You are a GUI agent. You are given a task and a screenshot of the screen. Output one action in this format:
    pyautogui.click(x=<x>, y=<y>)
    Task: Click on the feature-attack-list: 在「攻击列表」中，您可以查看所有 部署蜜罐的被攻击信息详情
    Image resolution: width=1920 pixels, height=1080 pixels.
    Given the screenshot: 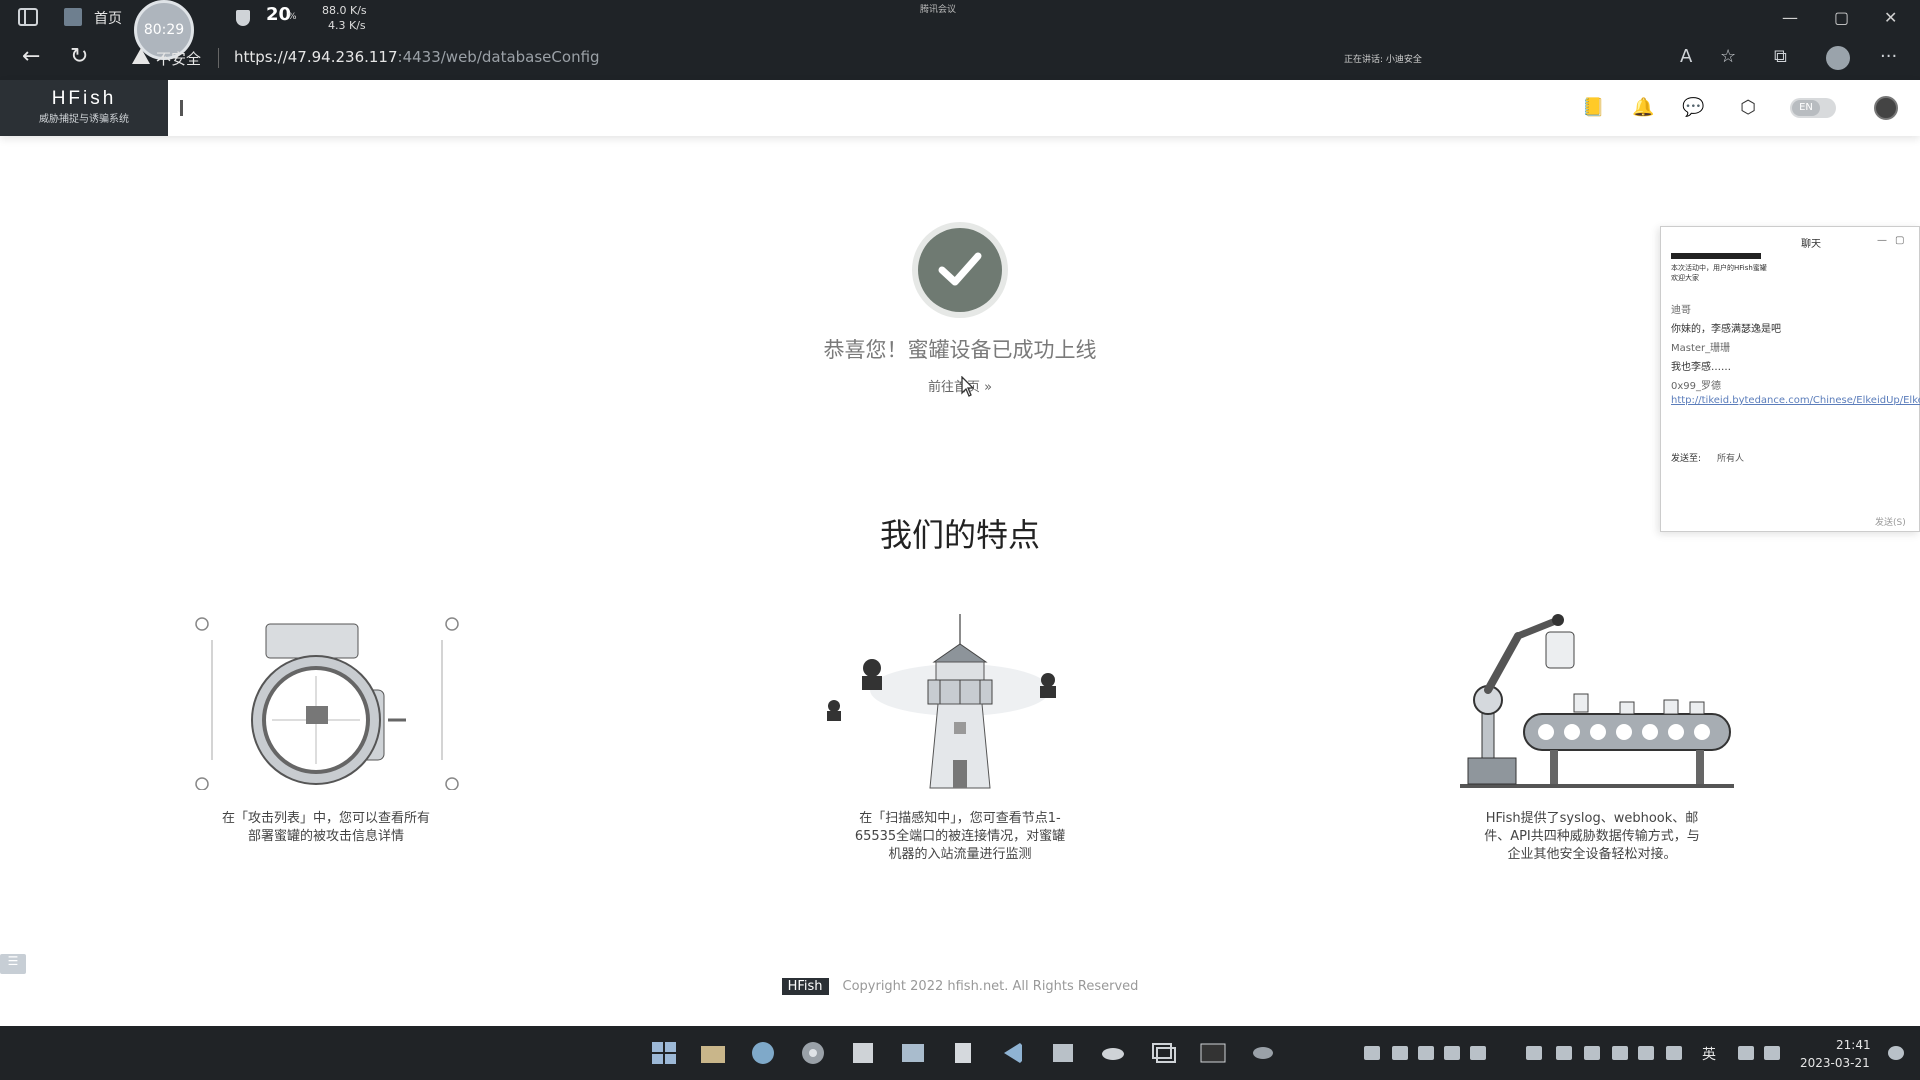 What is the action you would take?
    pyautogui.click(x=326, y=728)
    